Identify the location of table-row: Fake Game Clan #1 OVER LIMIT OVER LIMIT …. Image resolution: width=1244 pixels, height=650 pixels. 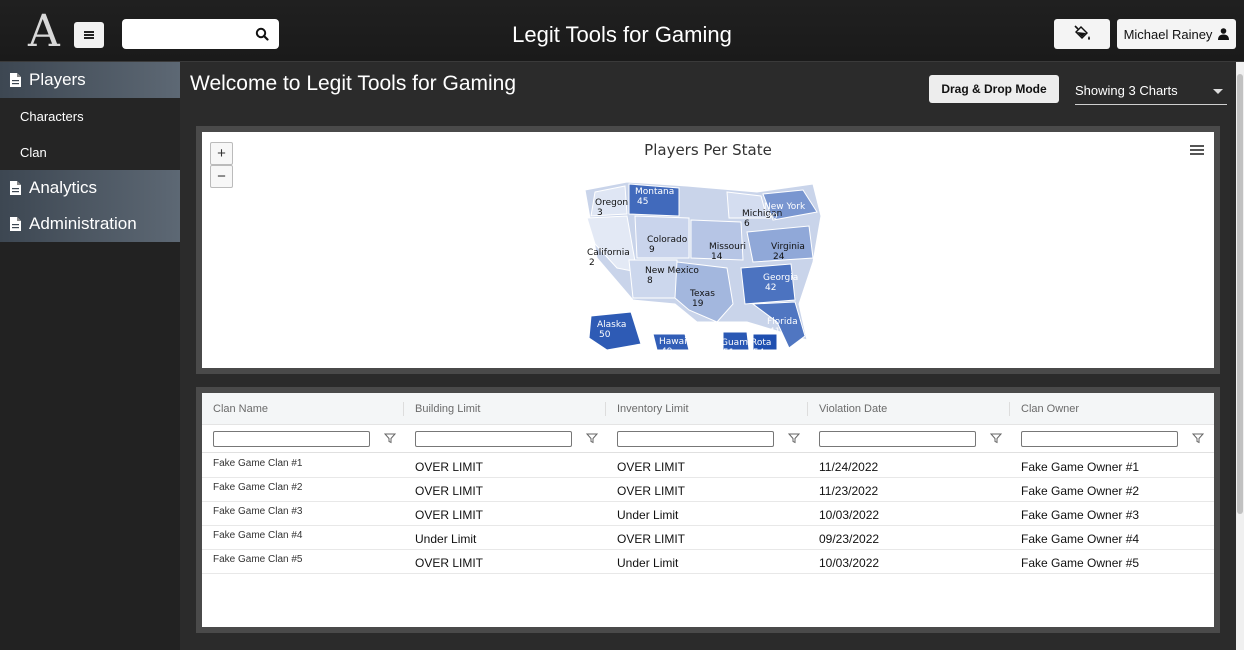
(708, 466).